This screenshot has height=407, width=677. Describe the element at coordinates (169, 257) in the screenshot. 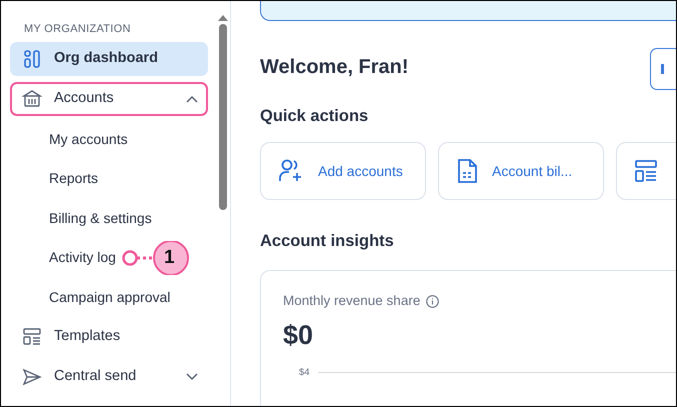

I see `callout-number: 1` at that location.